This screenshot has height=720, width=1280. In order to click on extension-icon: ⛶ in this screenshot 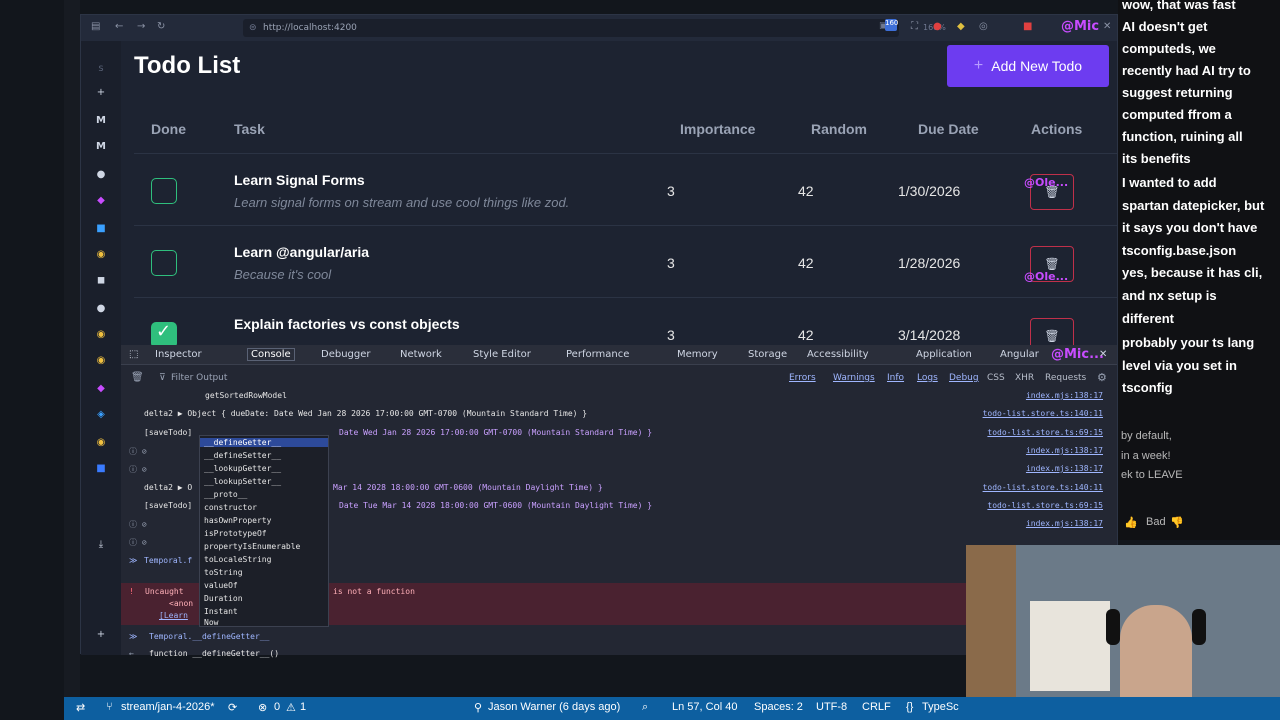, I will do `click(914, 26)`.